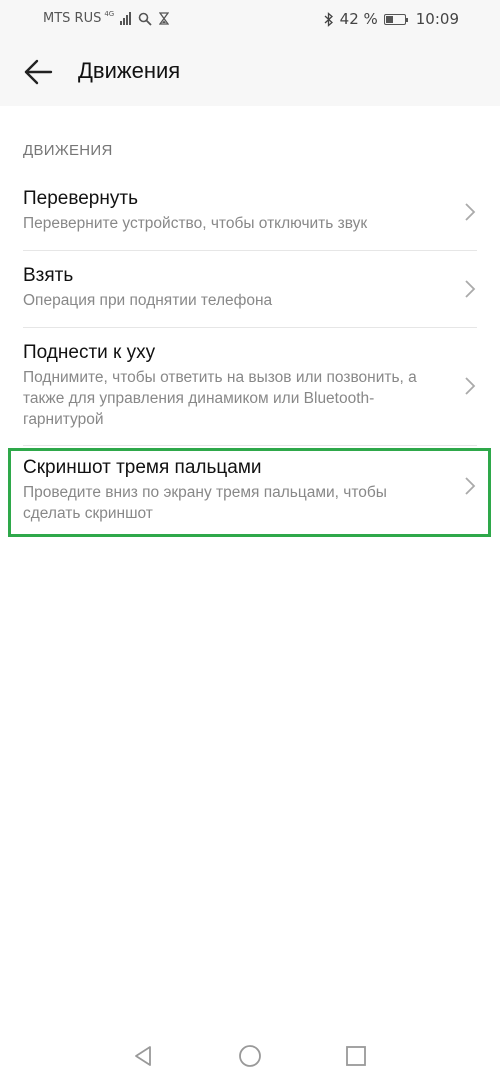 The image size is (500, 1083). I want to click on battery-fill, so click(389, 19).